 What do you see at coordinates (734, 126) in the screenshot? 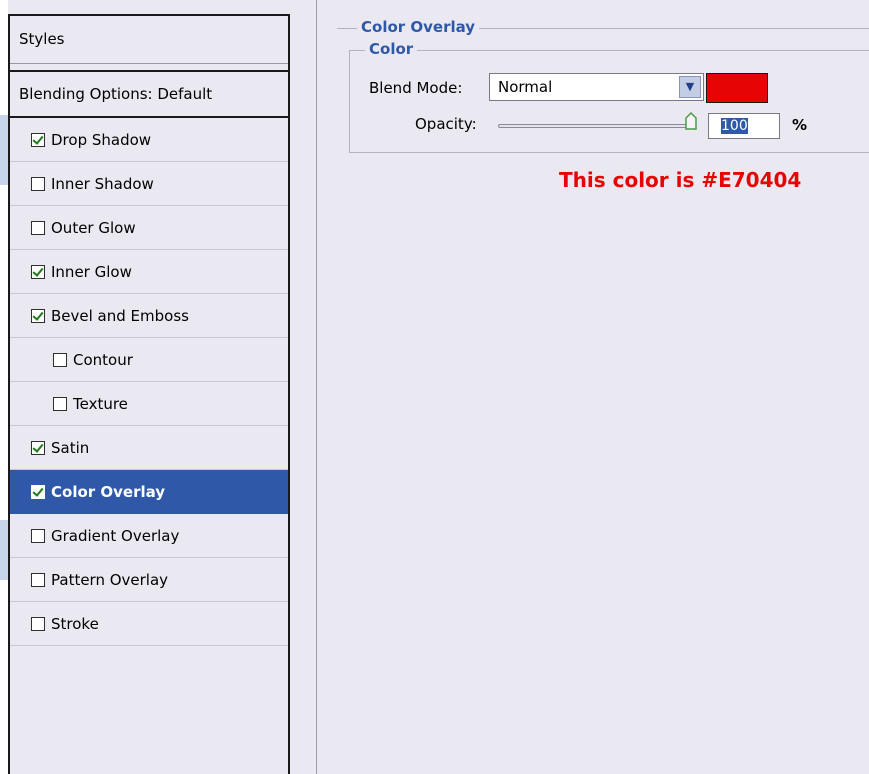
I see `opacity-value: 100` at bounding box center [734, 126].